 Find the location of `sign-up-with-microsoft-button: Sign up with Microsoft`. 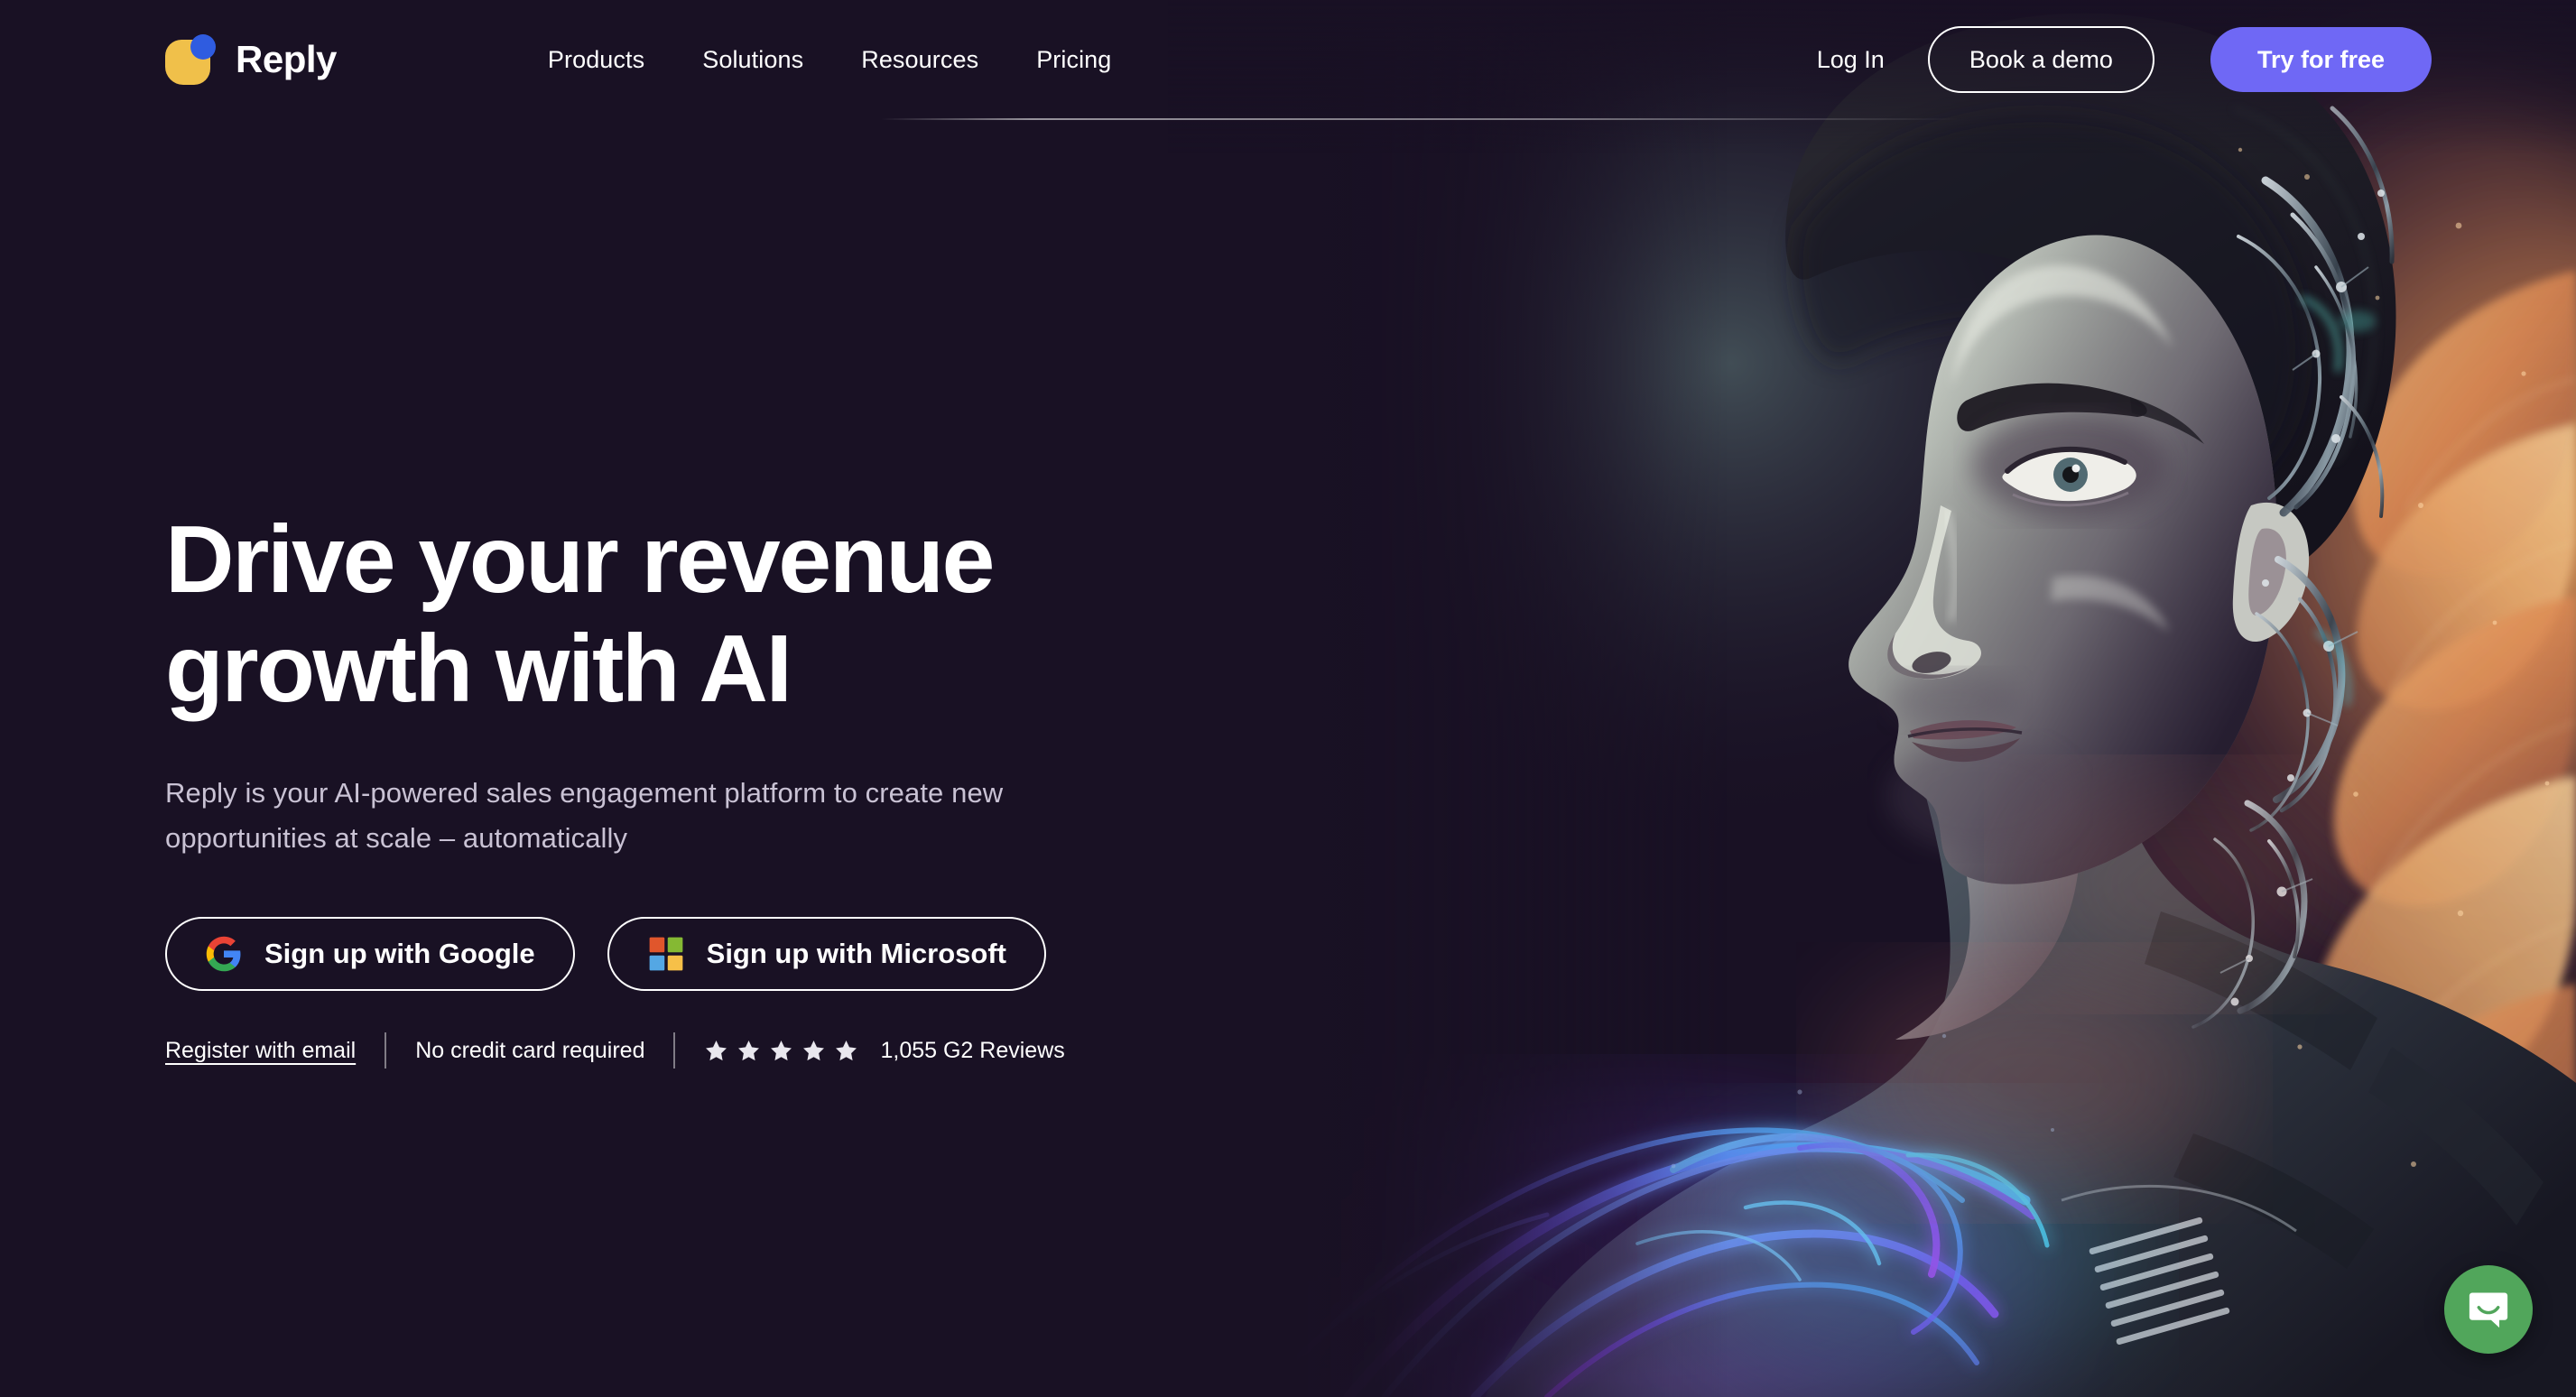

sign-up-with-microsoft-button: Sign up with Microsoft is located at coordinates (826, 954).